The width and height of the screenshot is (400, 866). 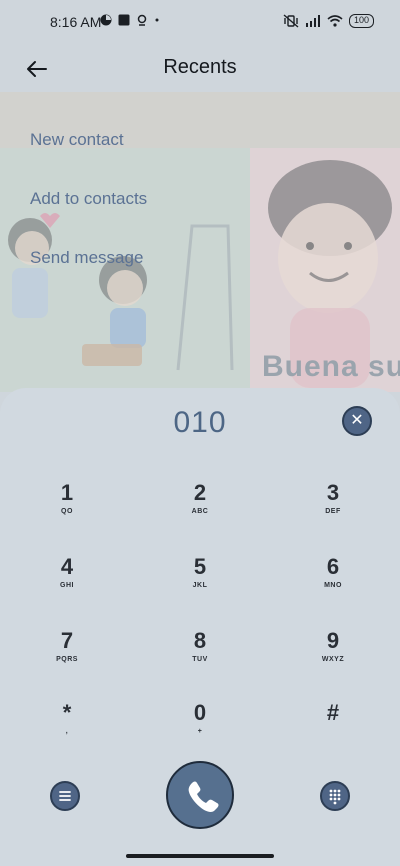 I want to click on key-hash: #, so click(x=333, y=730).